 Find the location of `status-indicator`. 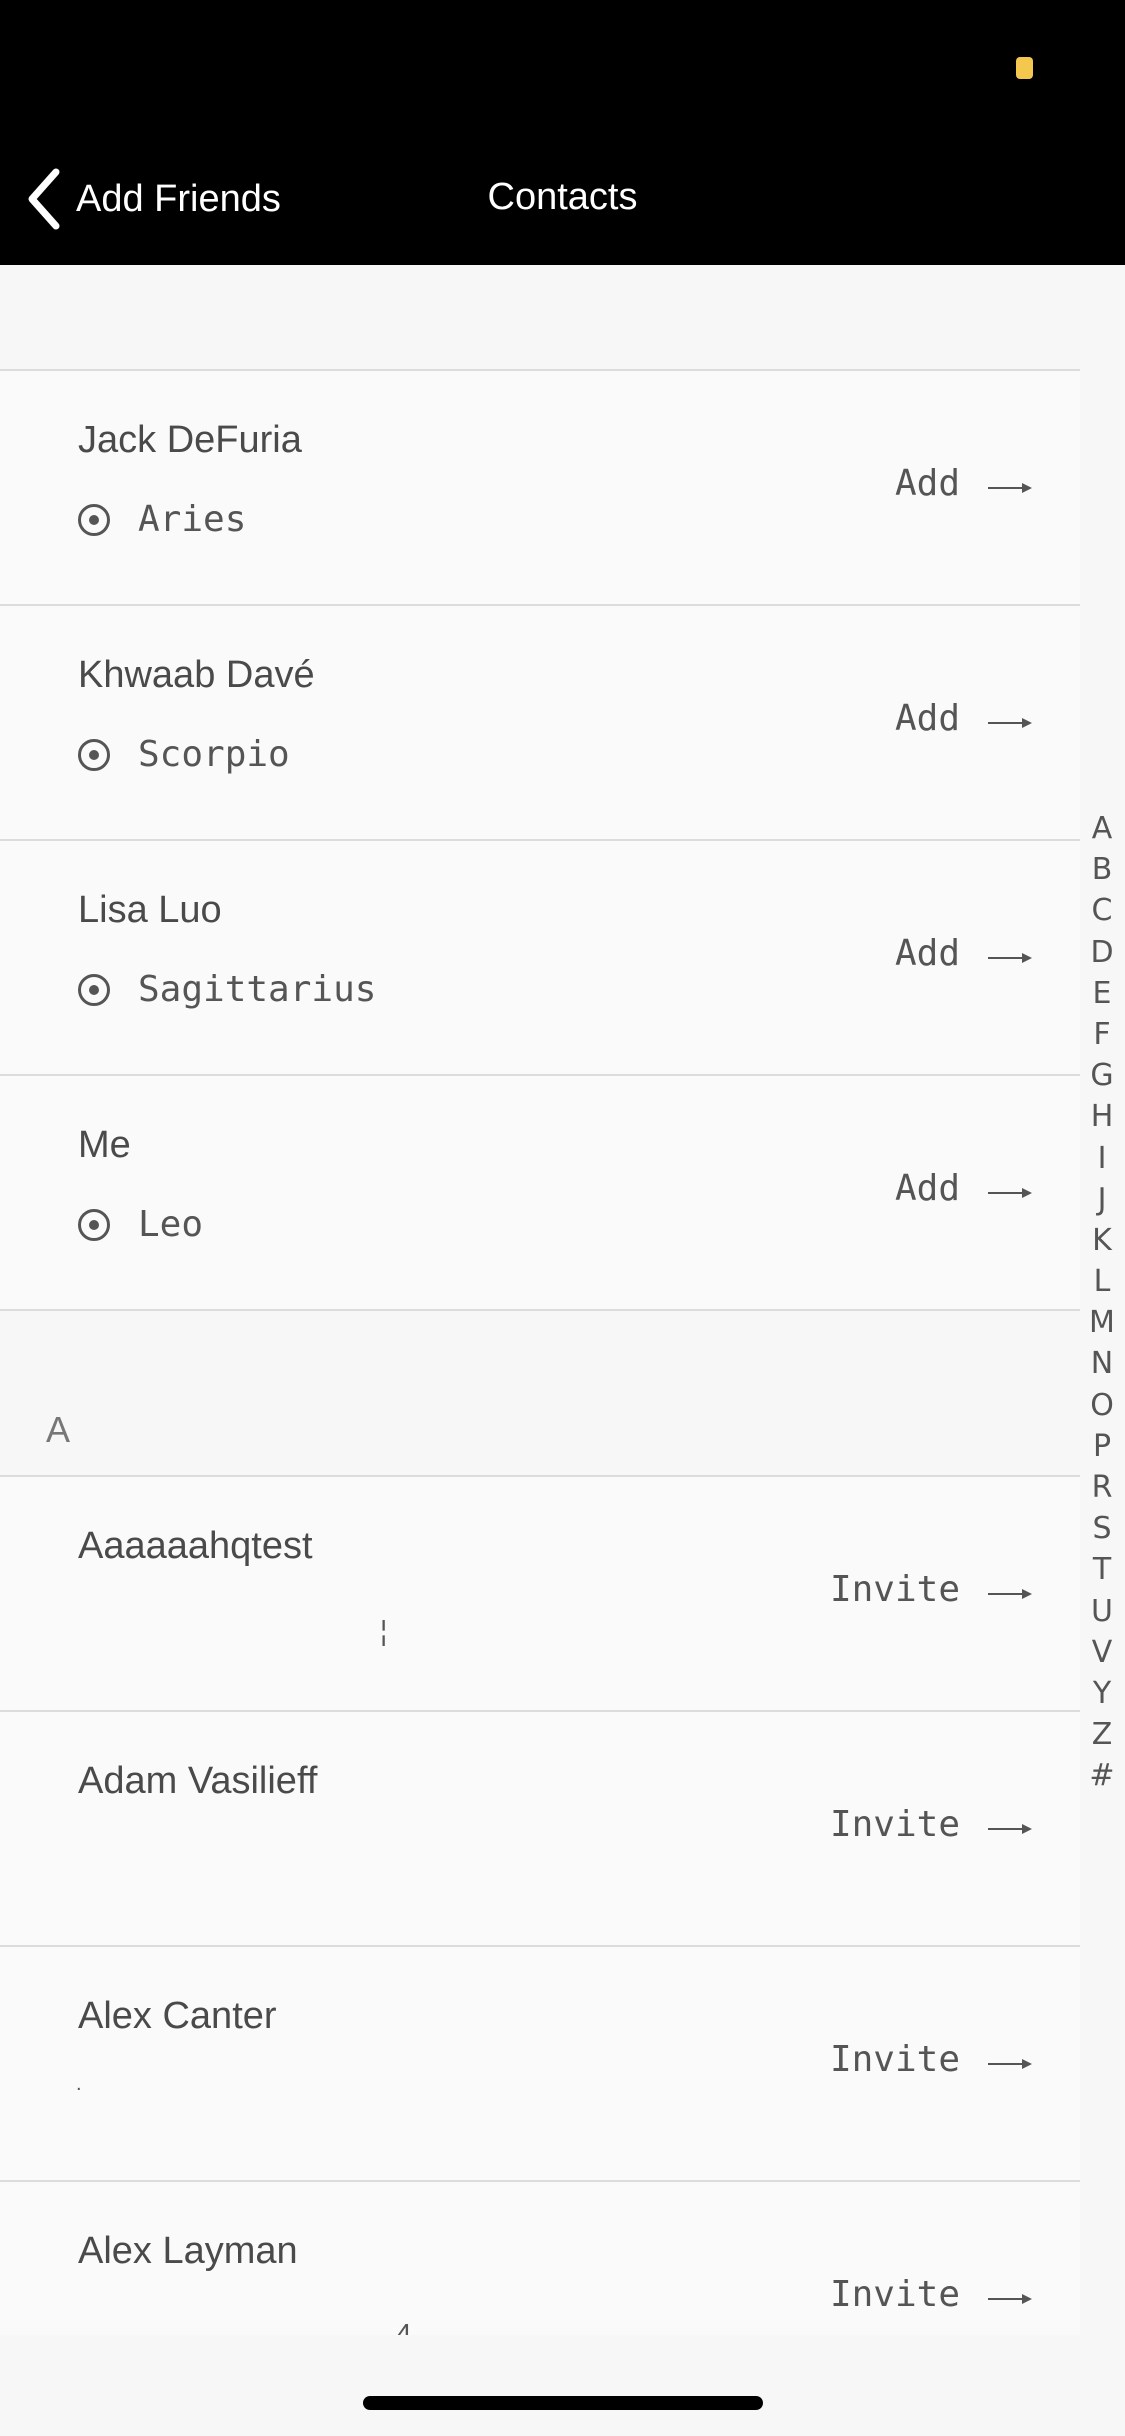

status-indicator is located at coordinates (1024, 68).